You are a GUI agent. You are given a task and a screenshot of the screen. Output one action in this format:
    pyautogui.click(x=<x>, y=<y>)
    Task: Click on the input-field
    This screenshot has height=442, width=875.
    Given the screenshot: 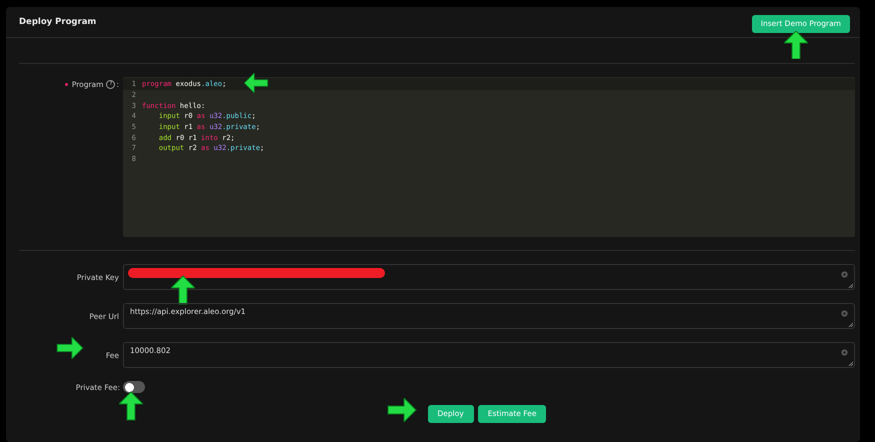 What is the action you would take?
    pyautogui.click(x=489, y=277)
    